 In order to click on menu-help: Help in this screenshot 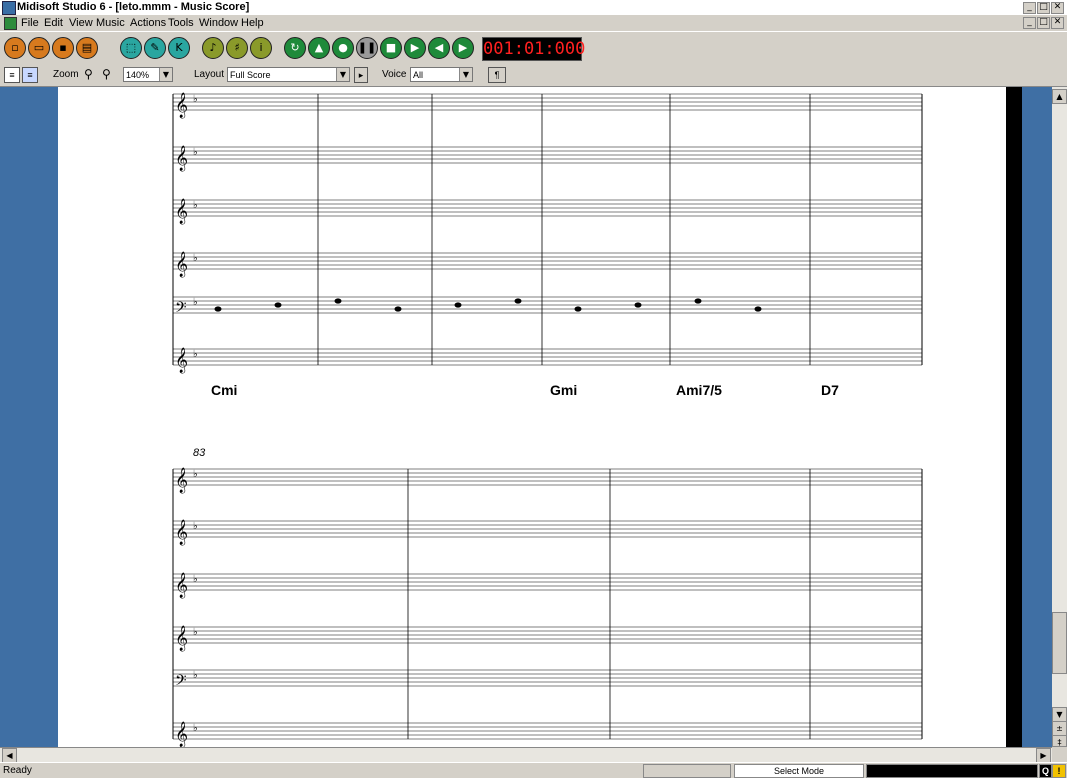, I will do `click(252, 23)`.